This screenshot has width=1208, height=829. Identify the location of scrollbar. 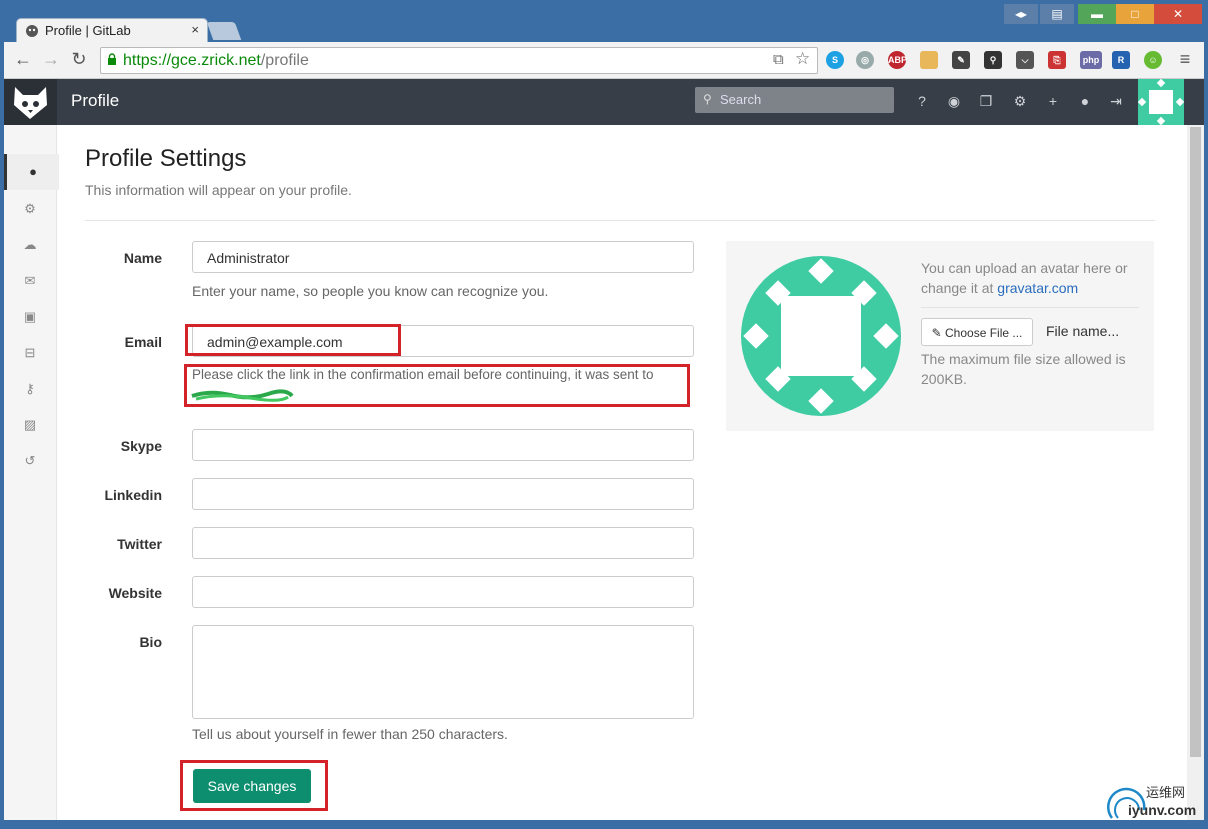
(1195, 472).